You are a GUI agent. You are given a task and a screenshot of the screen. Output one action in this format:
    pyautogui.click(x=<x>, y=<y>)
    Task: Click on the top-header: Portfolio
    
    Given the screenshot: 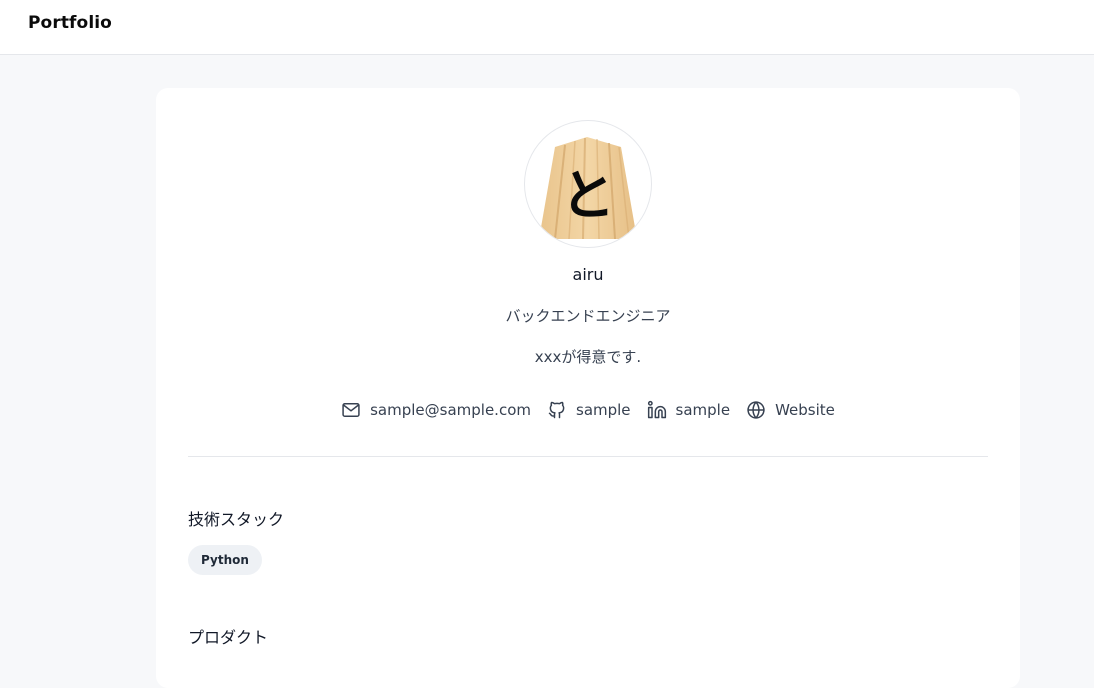 What is the action you would take?
    pyautogui.click(x=547, y=27)
    